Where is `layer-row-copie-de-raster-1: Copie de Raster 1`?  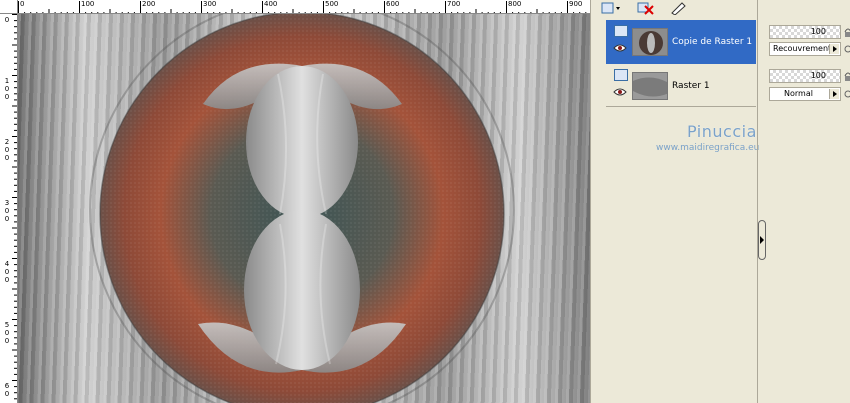
layer-row-copie-de-raster-1: Copie de Raster 1 is located at coordinates (681, 42).